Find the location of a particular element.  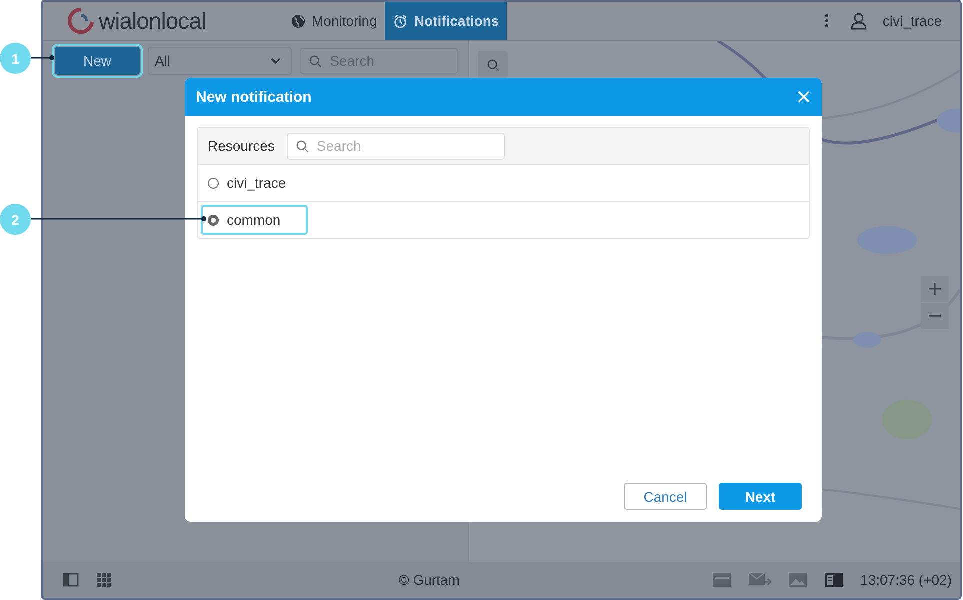

nav-tab: Notifications is located at coordinates (446, 21).